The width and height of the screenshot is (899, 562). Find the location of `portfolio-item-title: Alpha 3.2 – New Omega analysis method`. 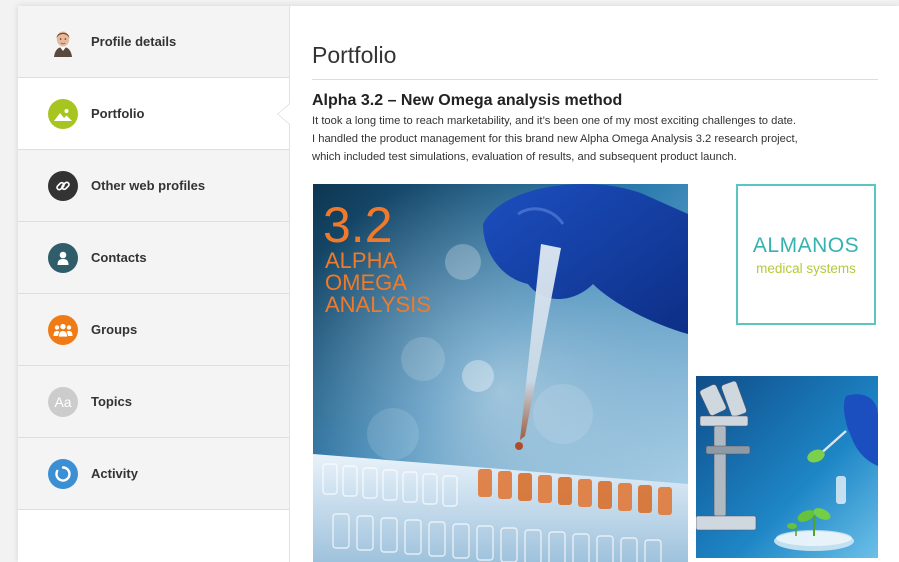

portfolio-item-title: Alpha 3.2 – New Omega analysis method is located at coordinates (467, 100).